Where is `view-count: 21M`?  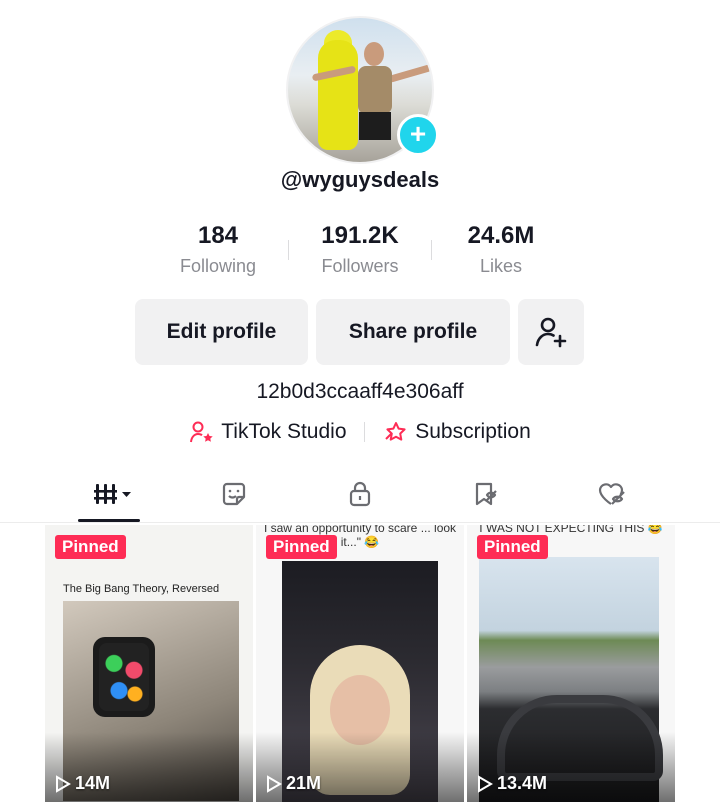 view-count: 21M is located at coordinates (293, 783).